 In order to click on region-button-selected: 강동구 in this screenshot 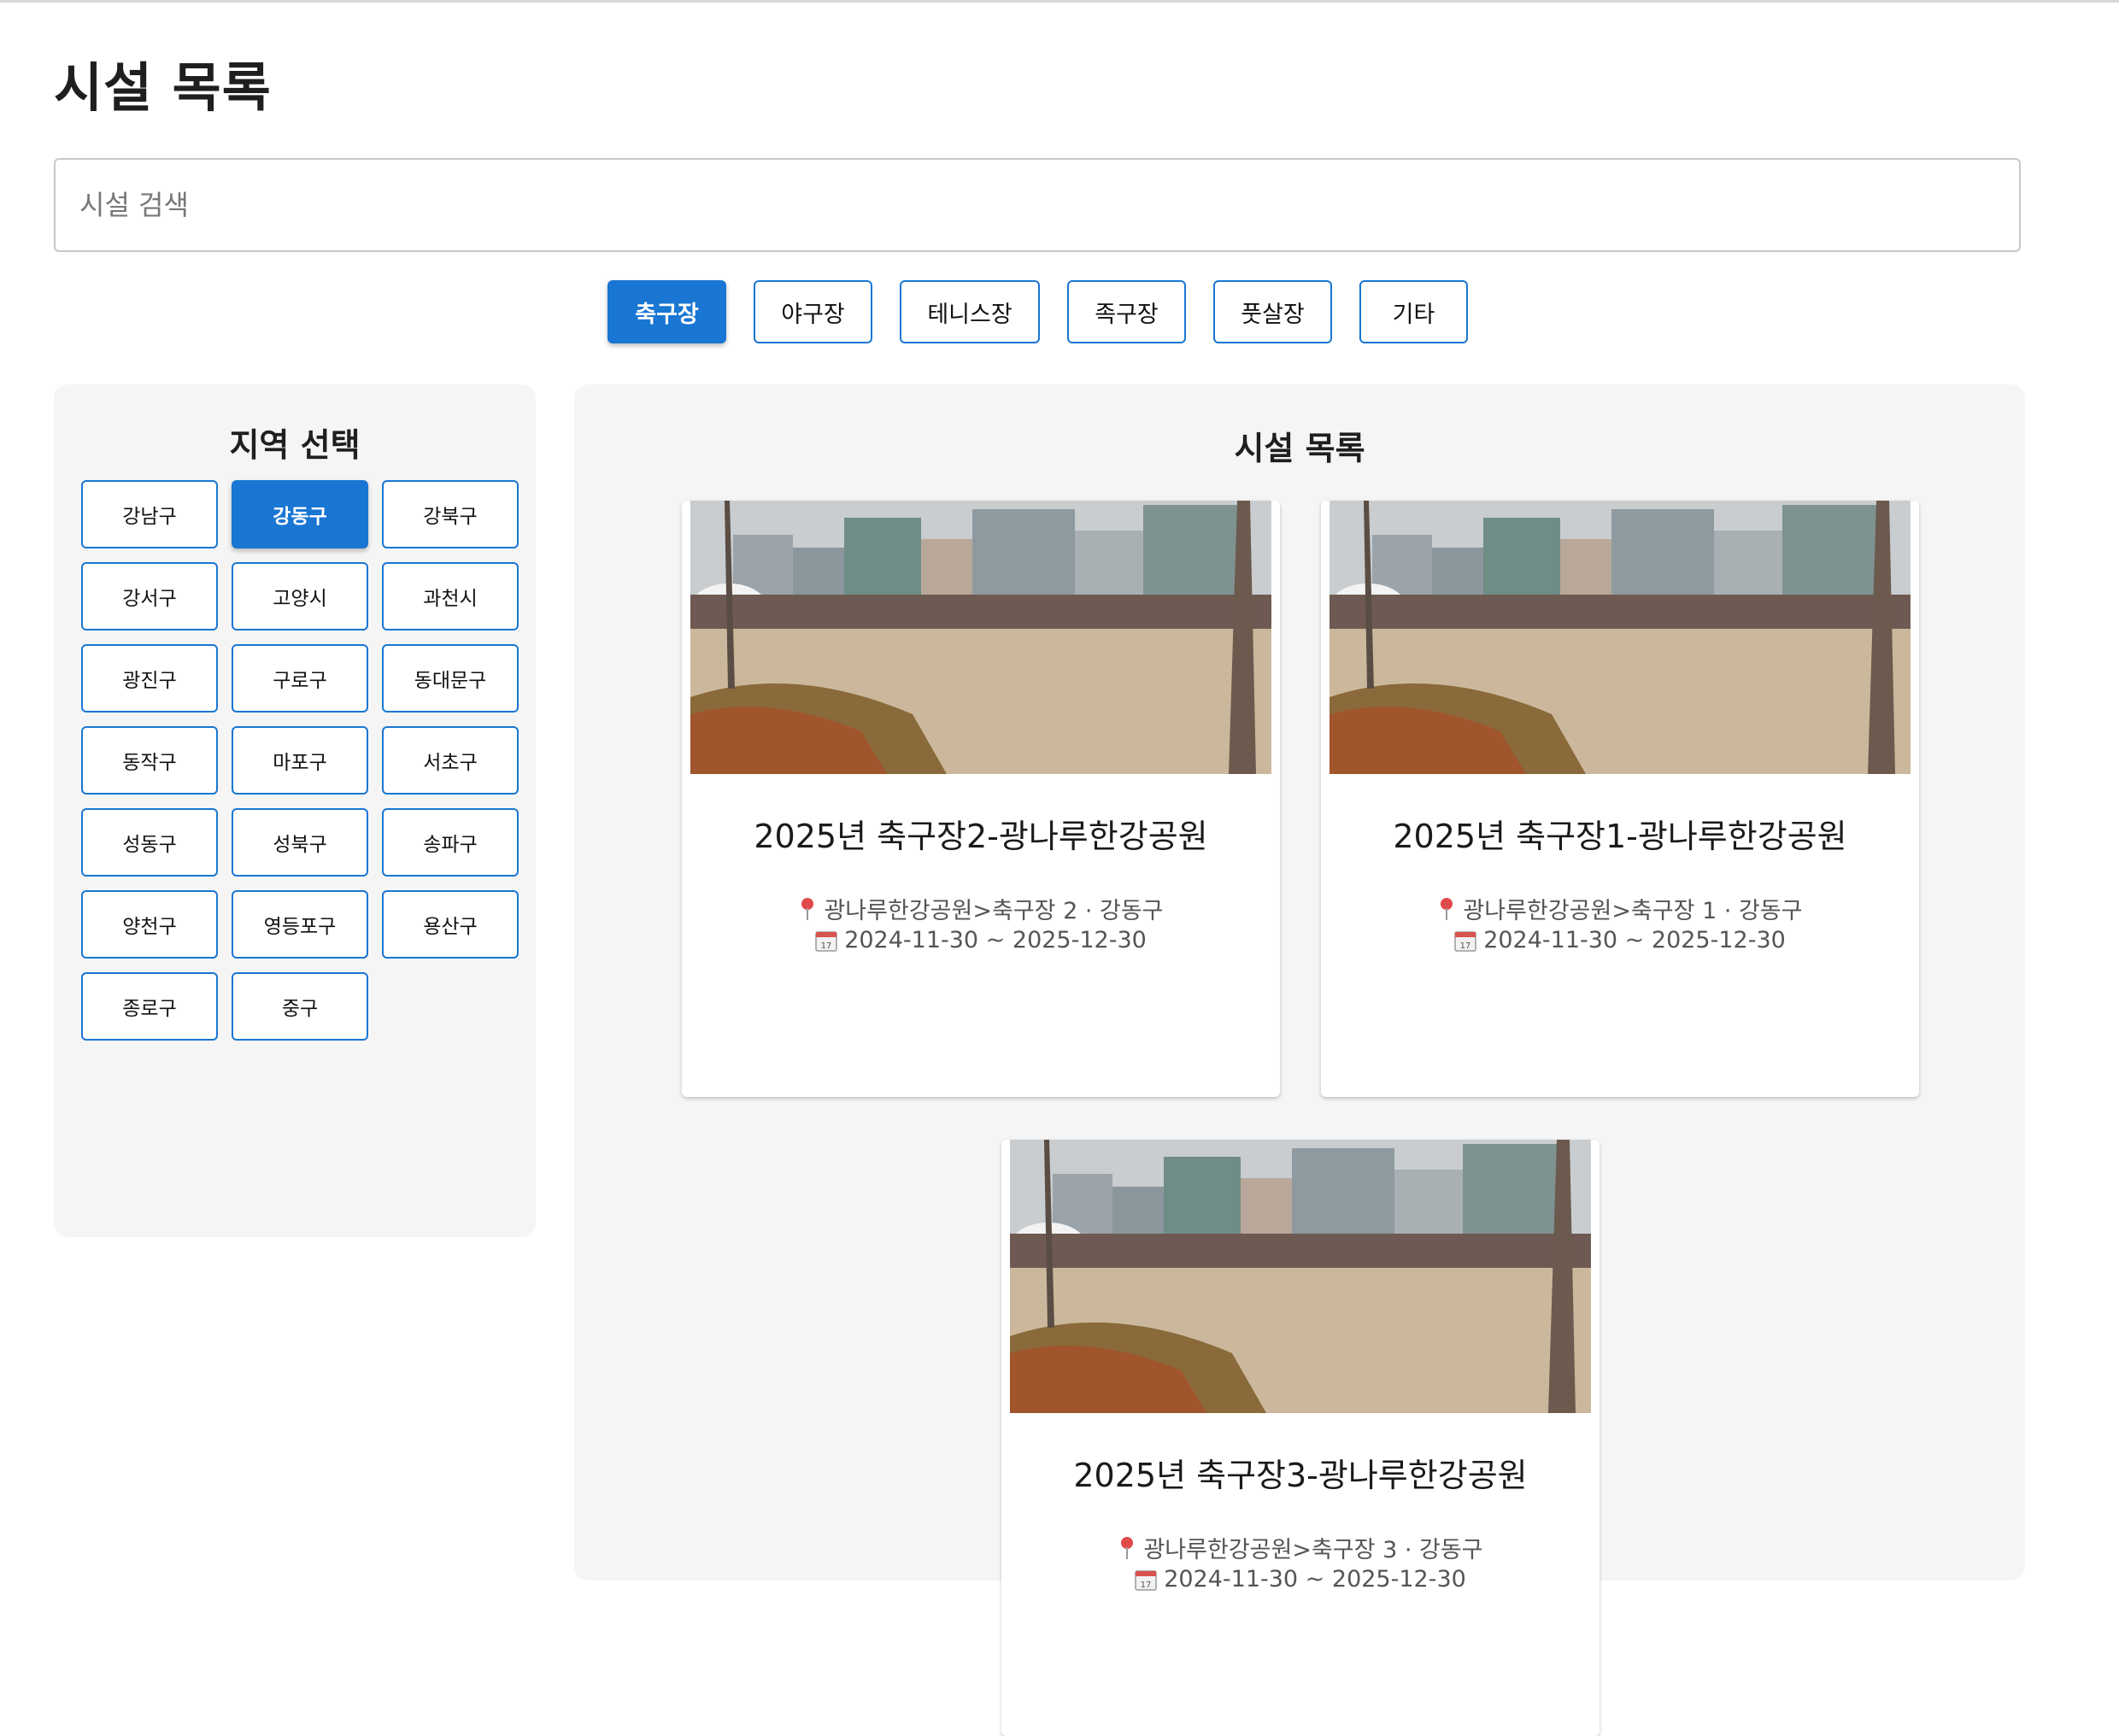, I will do `click(300, 514)`.